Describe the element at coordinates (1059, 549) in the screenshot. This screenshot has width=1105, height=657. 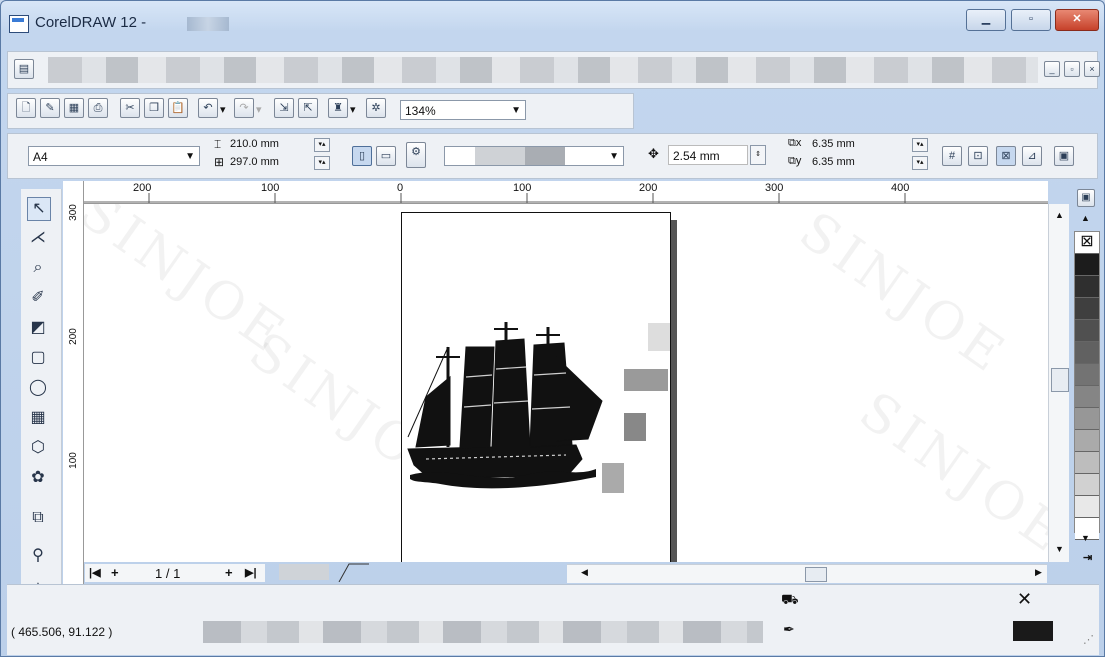
I see `scroll-down-icon: ▼` at that location.